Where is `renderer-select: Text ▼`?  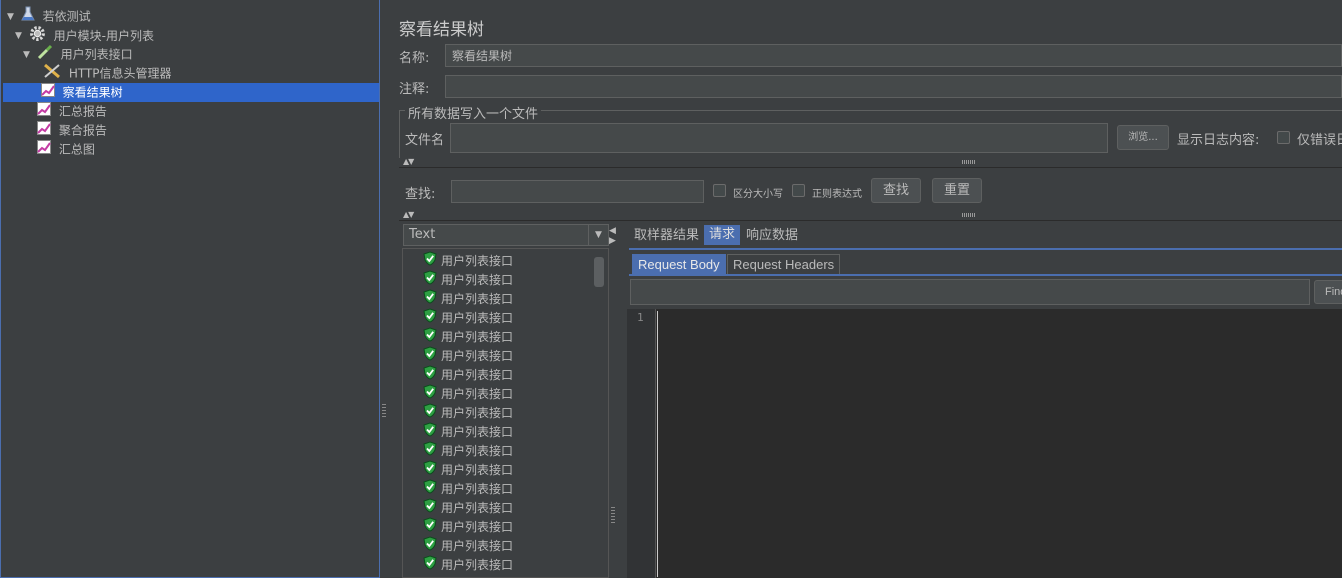 renderer-select: Text ▼ is located at coordinates (506, 235).